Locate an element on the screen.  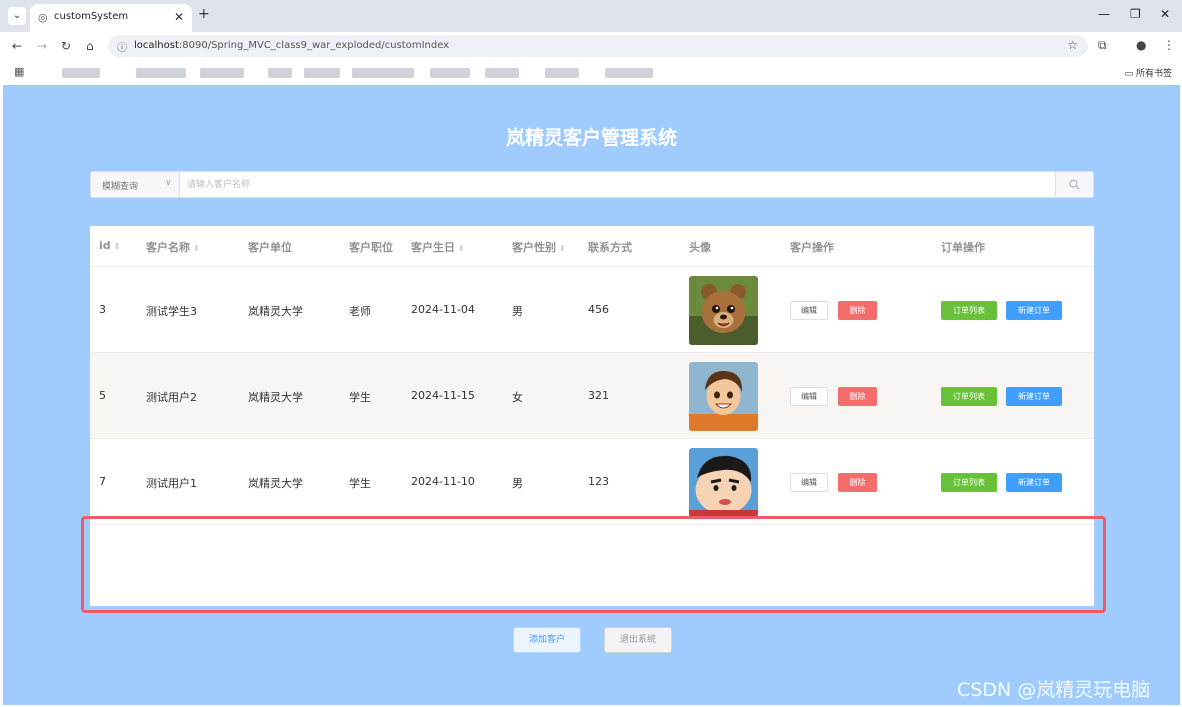
header-customer-ops: 客户操作 is located at coordinates (812, 247).